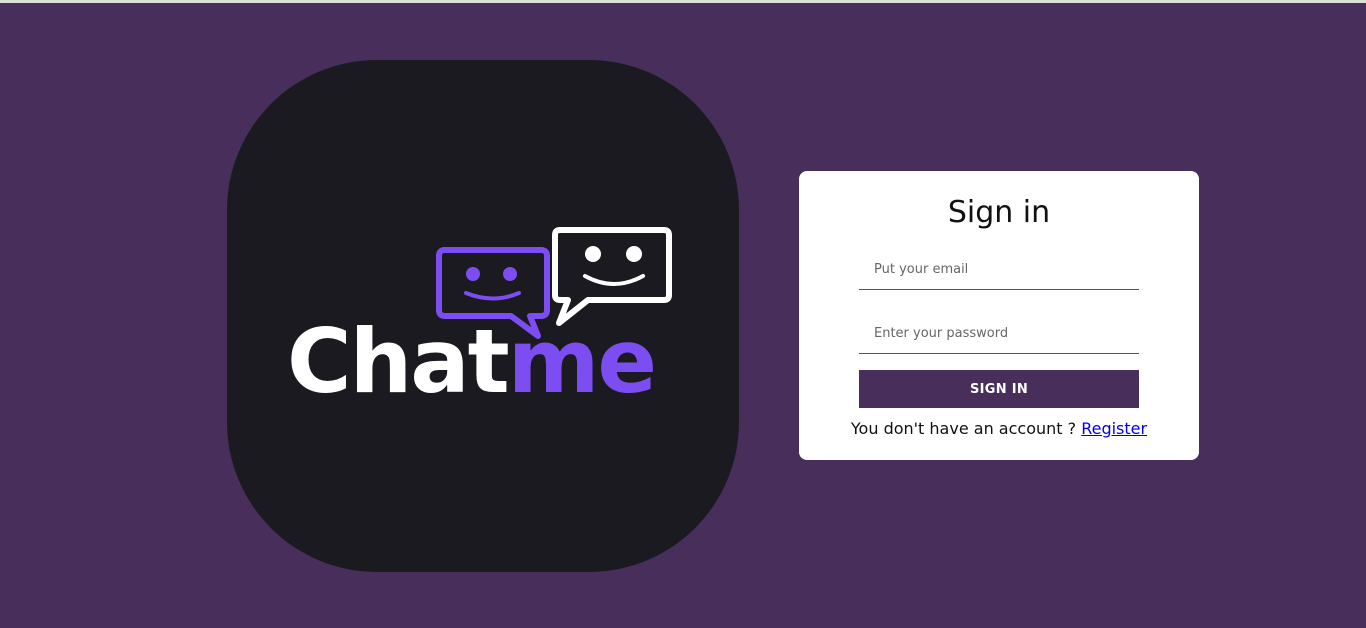  I want to click on signin-title: Sign in, so click(999, 212).